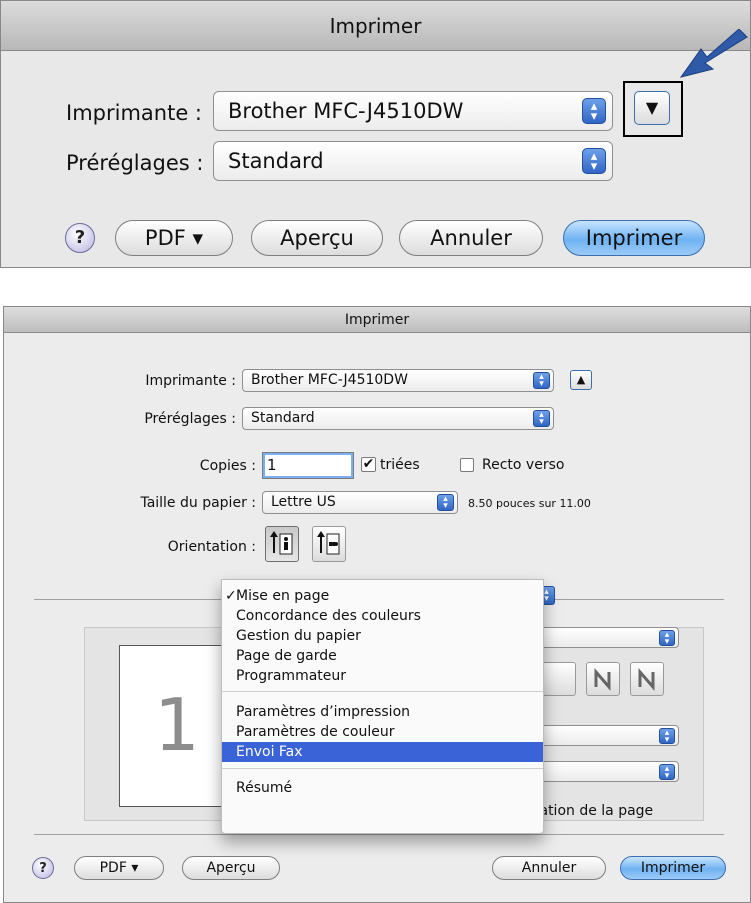  What do you see at coordinates (360, 502) in the screenshot?
I see `paper-size-popup: Lettre US ▴ ▾` at bounding box center [360, 502].